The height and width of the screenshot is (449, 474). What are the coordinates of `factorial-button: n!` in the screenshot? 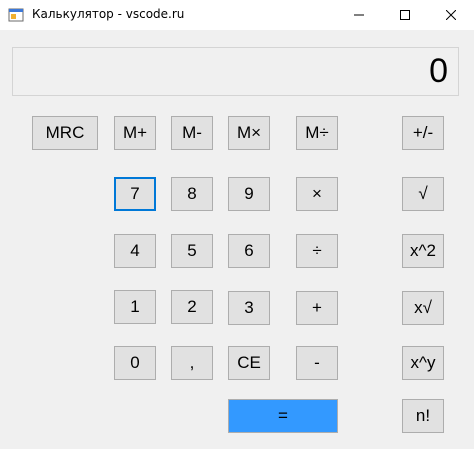 It's located at (423, 416).